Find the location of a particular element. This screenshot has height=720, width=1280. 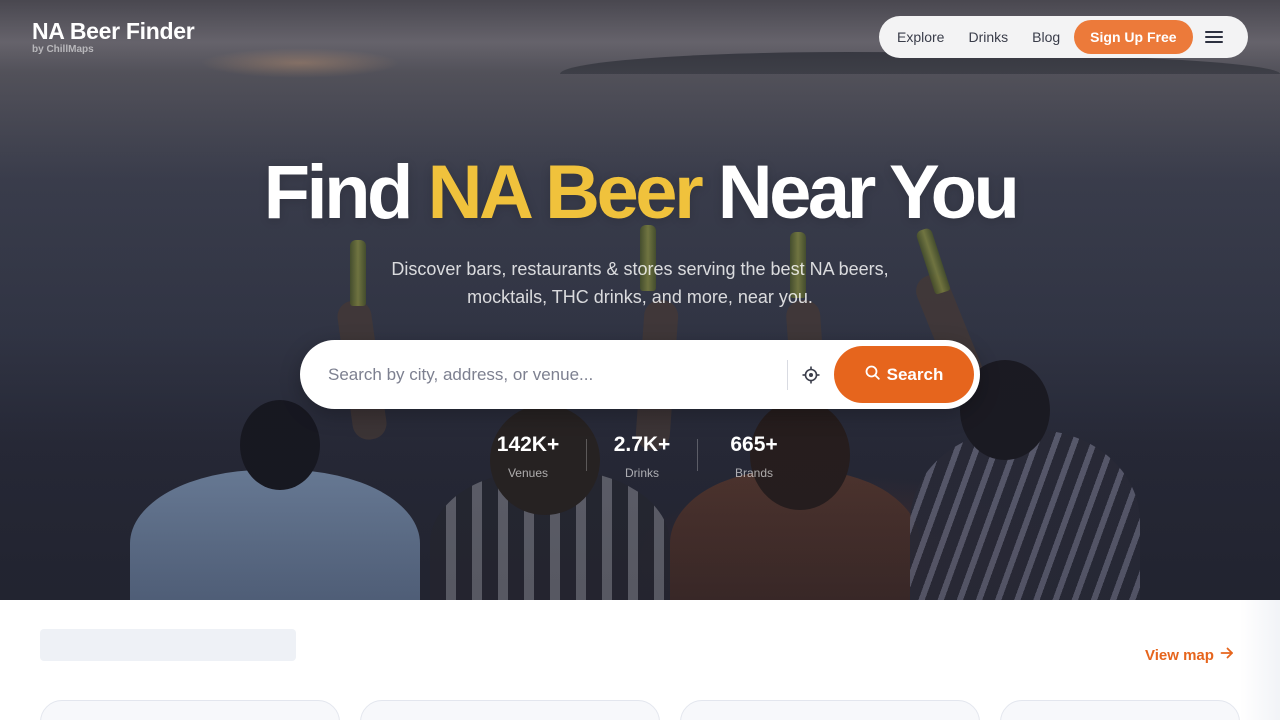

stat-label: Venues is located at coordinates (528, 473).